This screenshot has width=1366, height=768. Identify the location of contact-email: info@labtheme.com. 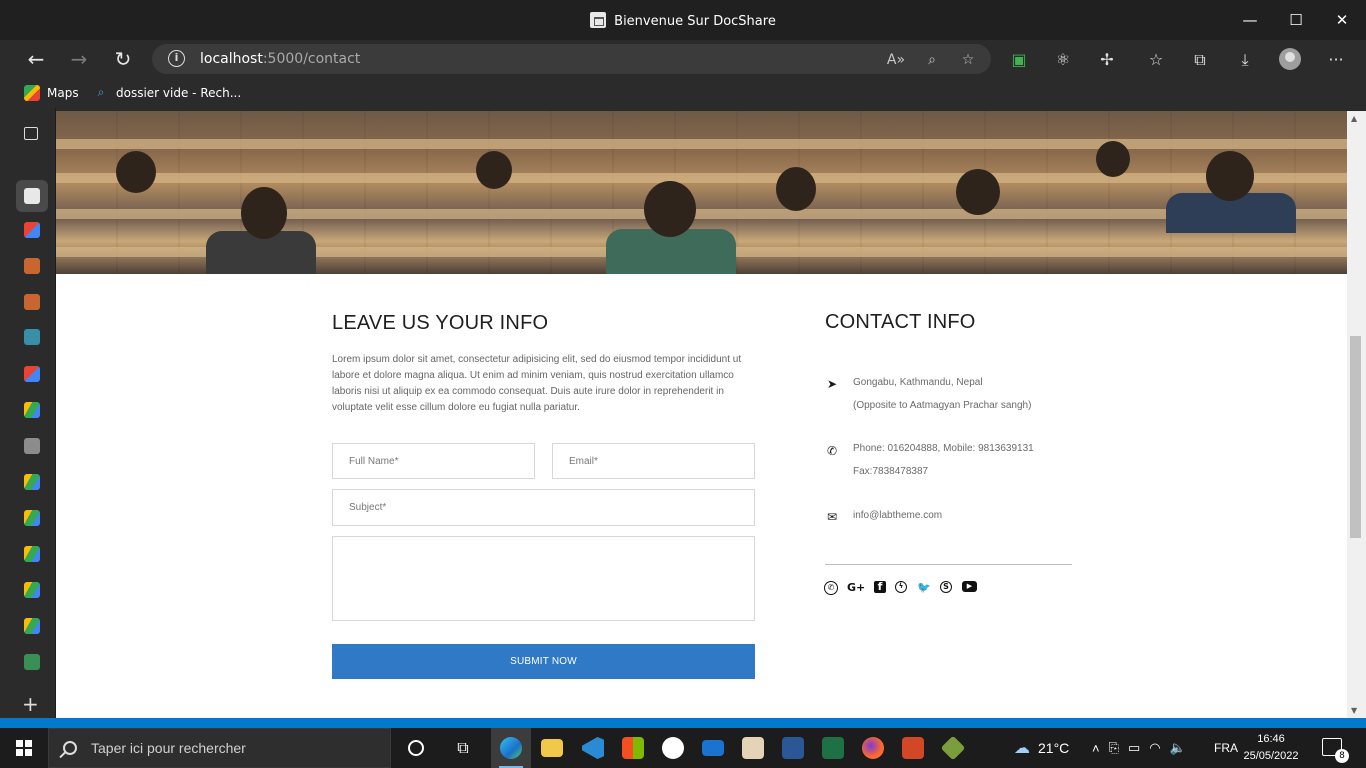
(897, 515).